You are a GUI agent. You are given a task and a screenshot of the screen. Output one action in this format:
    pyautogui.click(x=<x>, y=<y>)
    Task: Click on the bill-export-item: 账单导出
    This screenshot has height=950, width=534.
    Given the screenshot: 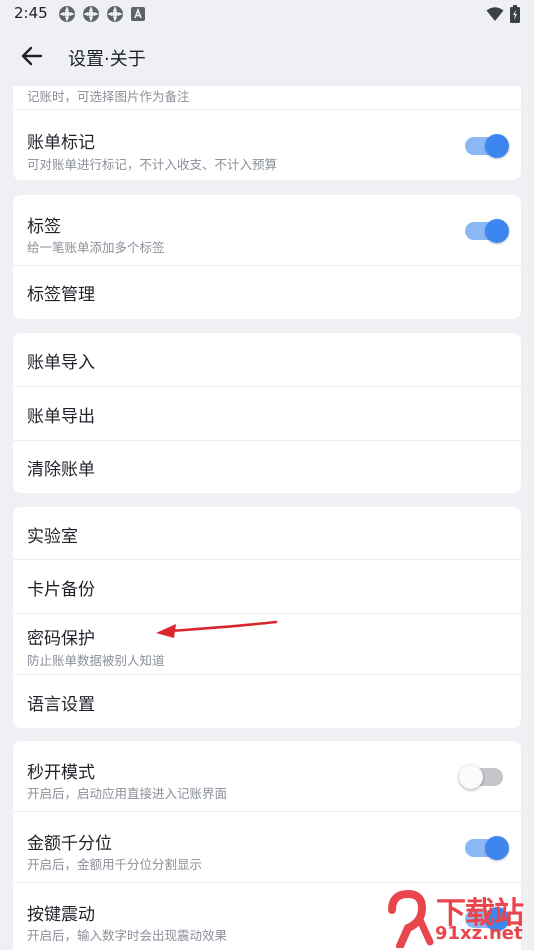 What is the action you would take?
    pyautogui.click(x=267, y=413)
    